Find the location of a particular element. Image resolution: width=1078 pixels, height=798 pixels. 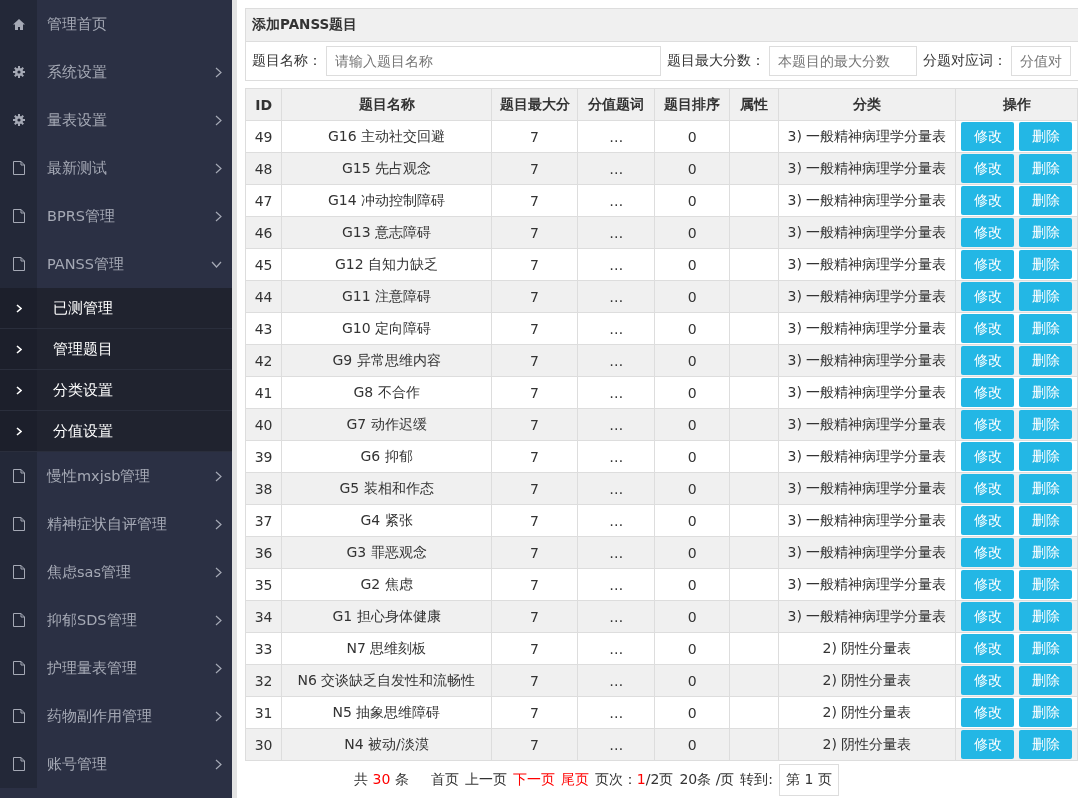

page-link: 下一页 is located at coordinates (533, 779).